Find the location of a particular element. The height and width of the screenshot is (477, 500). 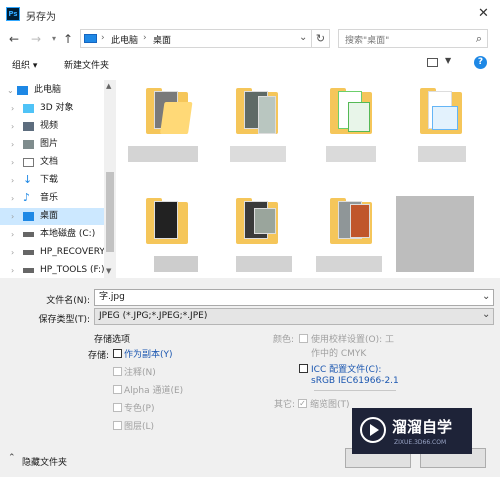

sidebar-item-3d-objects: › 3D 对象 is located at coordinates (52, 108).